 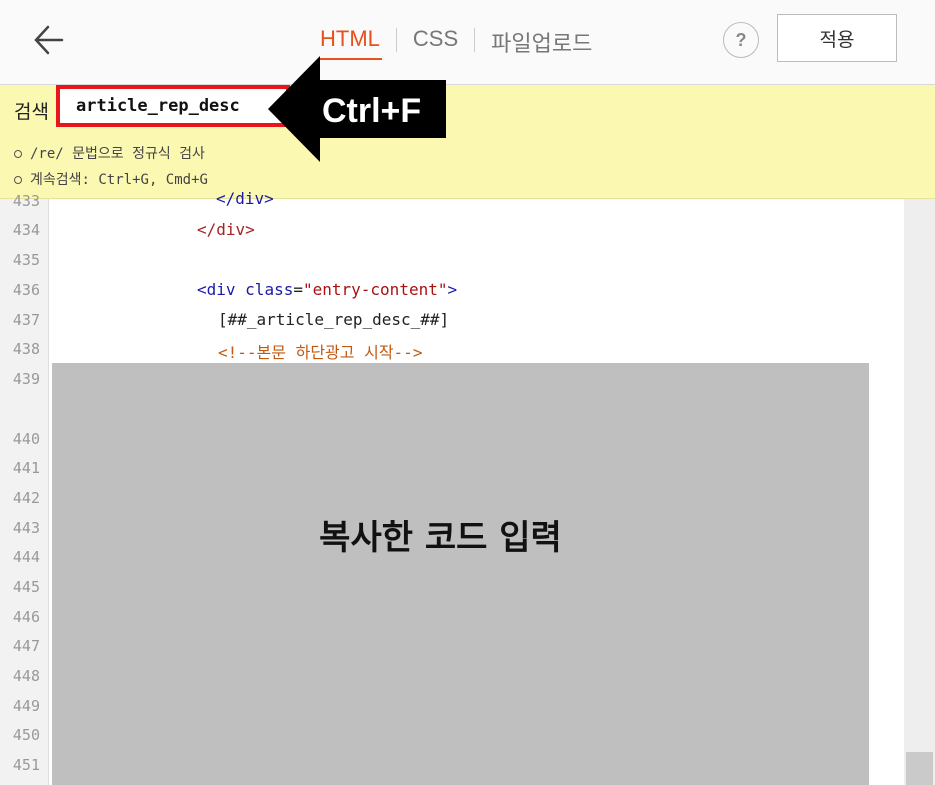 What do you see at coordinates (26, 379) in the screenshot?
I see `line-number: 439` at bounding box center [26, 379].